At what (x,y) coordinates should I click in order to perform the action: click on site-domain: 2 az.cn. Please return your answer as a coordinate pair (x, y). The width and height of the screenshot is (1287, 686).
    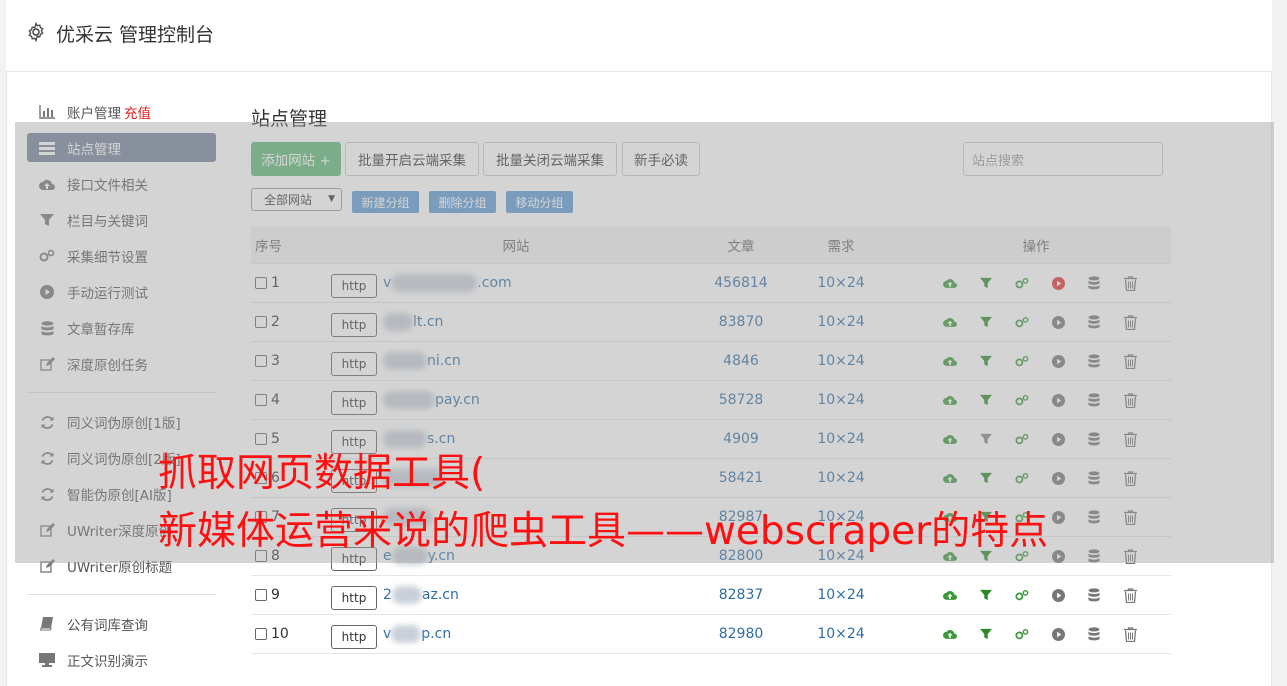
    Looking at the image, I should click on (421, 595).